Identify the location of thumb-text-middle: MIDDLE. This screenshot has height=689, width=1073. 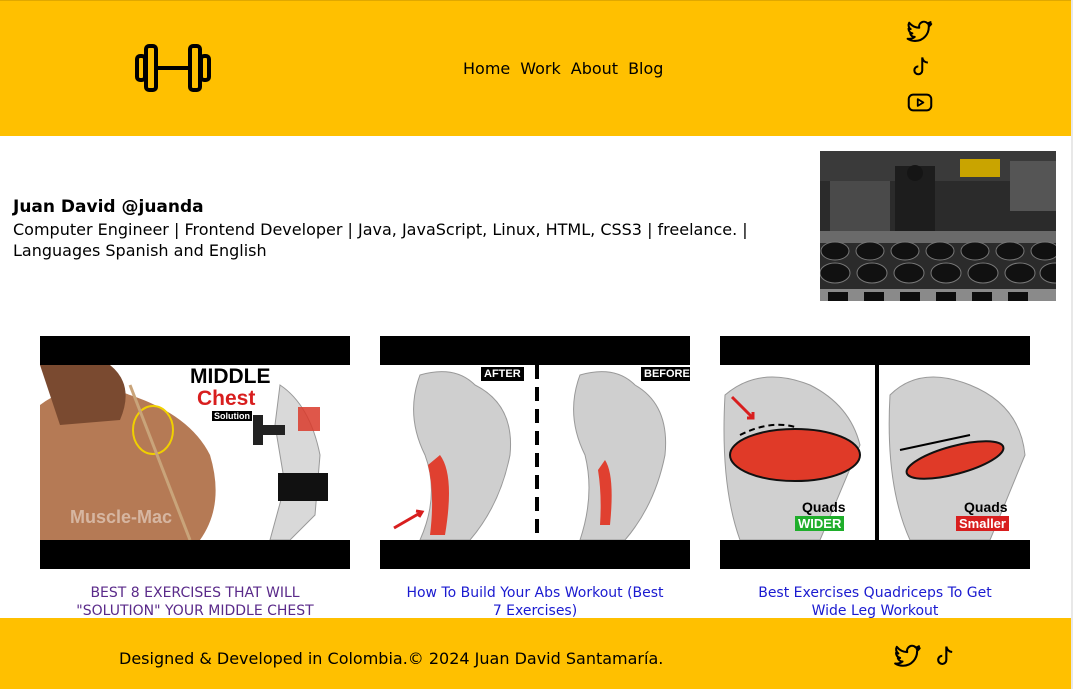
(230, 376).